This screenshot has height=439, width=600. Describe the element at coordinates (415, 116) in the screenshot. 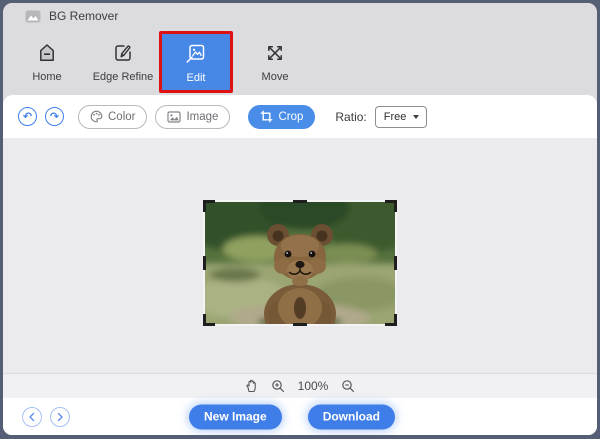

I see `caret-down-icon` at that location.